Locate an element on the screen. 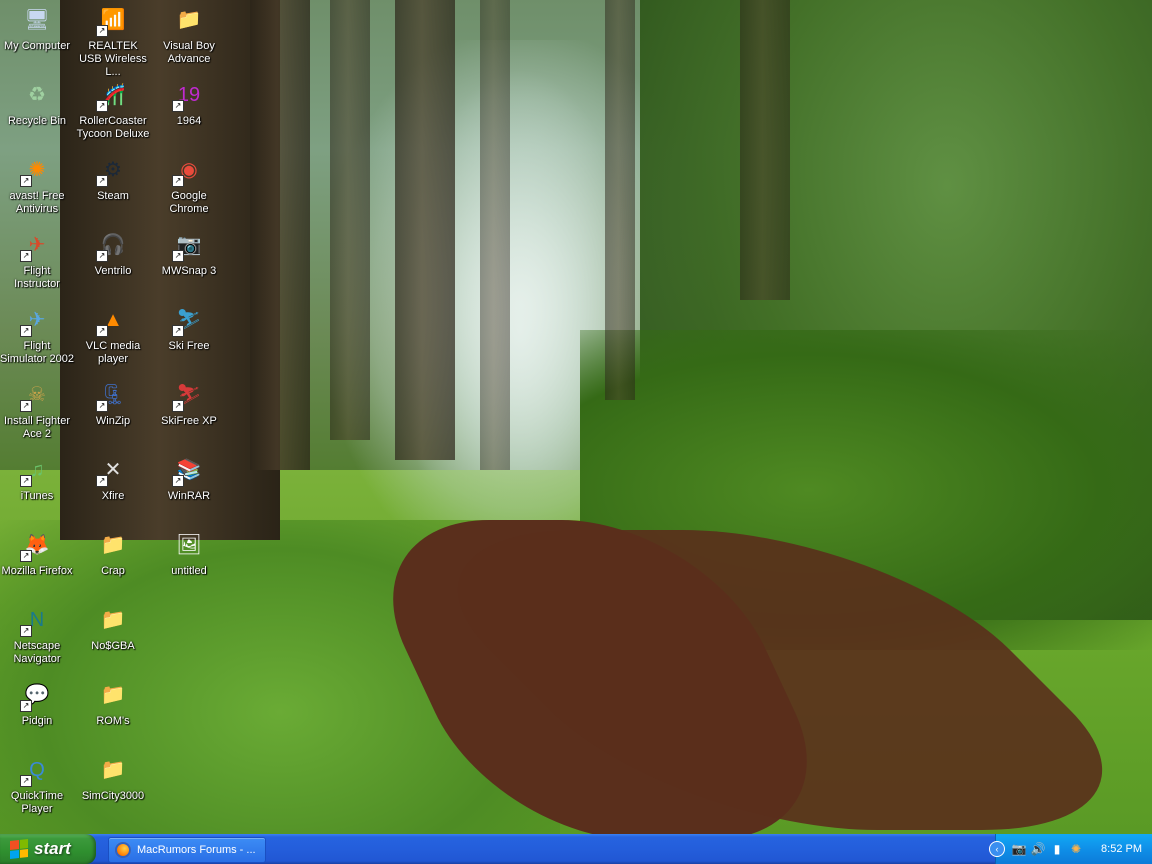  app-icon: 📶 ↗ is located at coordinates (112, 20).